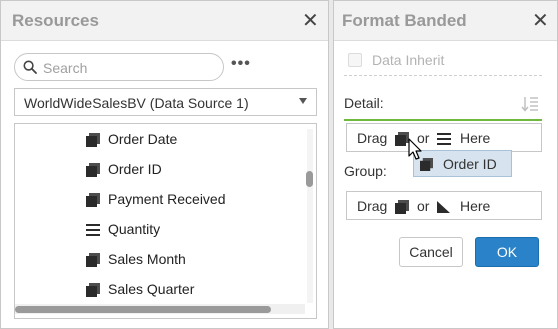 This screenshot has height=329, width=558. I want to click on format-banded-header: Format Banded ✕, so click(445, 21).